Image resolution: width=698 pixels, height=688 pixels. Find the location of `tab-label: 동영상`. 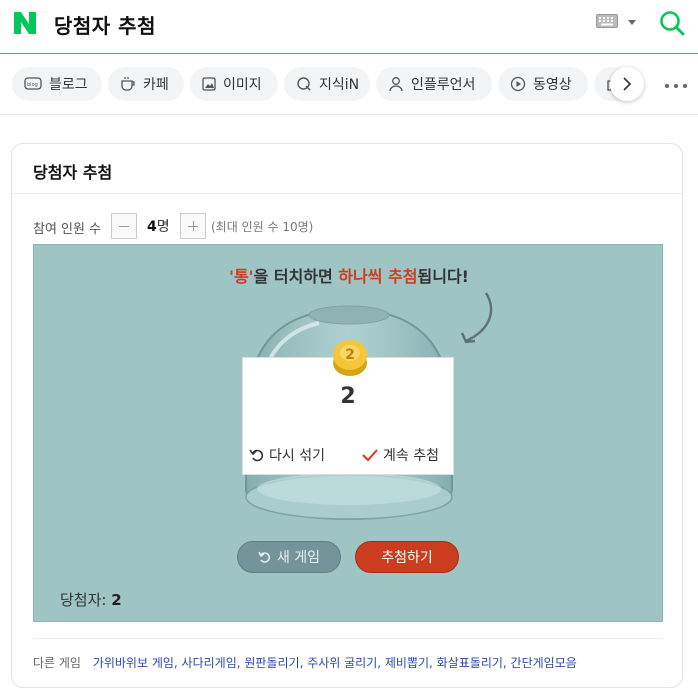

tab-label: 동영상 is located at coordinates (552, 85).